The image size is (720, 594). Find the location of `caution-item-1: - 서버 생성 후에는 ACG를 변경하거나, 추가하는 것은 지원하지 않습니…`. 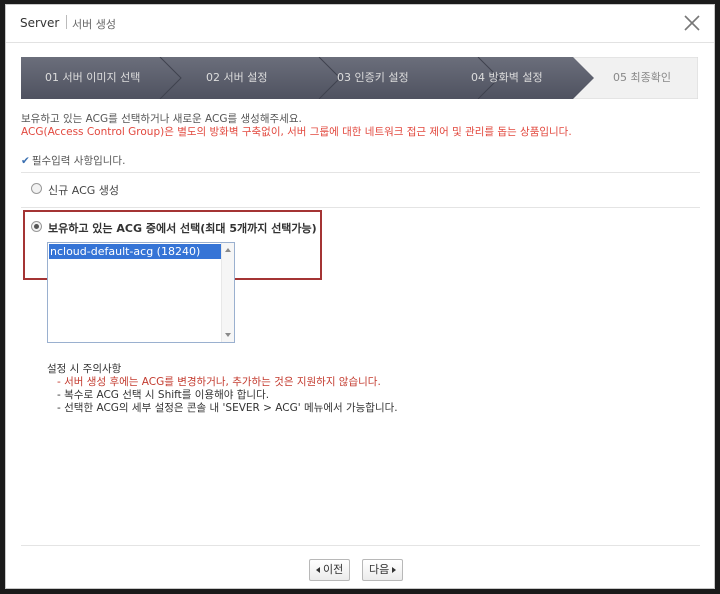

caution-item-1: - 서버 생성 후에는 ACG를 변경하거나, 추가하는 것은 지원하지 않습니… is located at coordinates (219, 382).